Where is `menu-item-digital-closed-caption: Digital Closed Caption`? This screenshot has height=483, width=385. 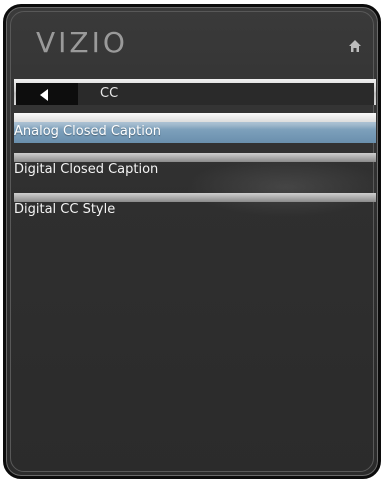 menu-item-digital-closed-caption: Digital Closed Caption is located at coordinates (195, 168).